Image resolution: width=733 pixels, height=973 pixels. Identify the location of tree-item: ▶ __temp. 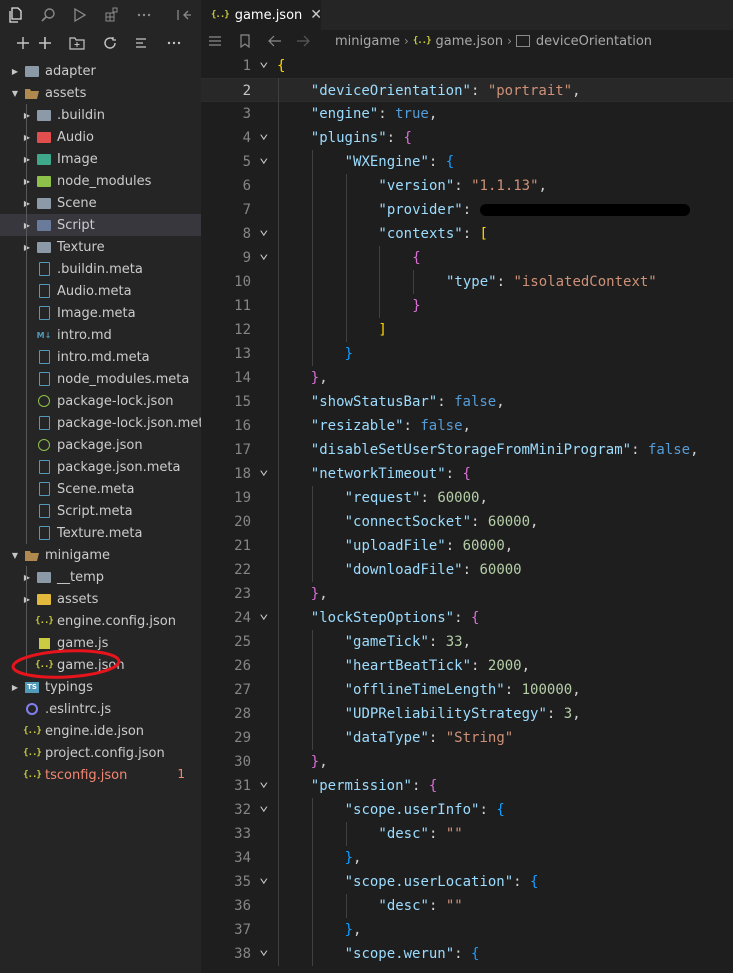
(100, 577).